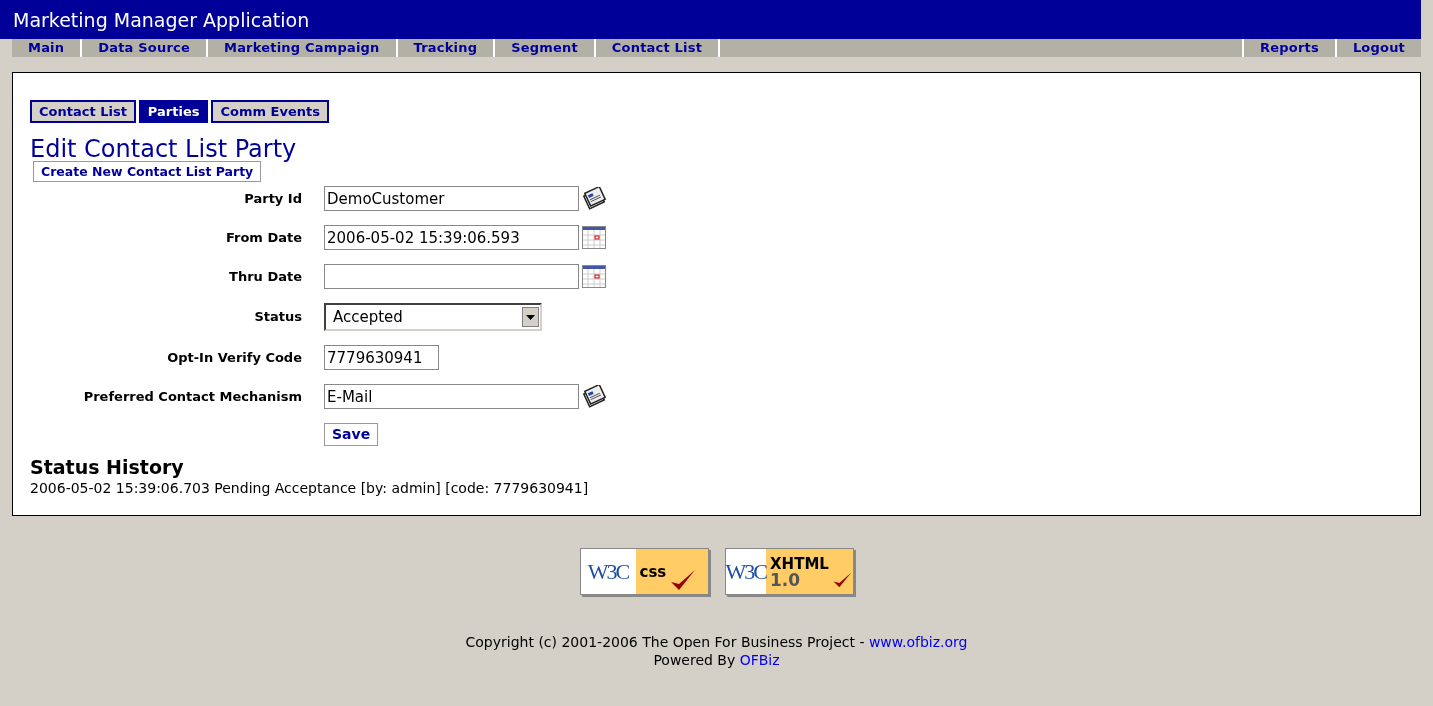 The width and height of the screenshot is (1433, 706). Describe the element at coordinates (1288, 48) in the screenshot. I see `nav-link: Reports` at that location.